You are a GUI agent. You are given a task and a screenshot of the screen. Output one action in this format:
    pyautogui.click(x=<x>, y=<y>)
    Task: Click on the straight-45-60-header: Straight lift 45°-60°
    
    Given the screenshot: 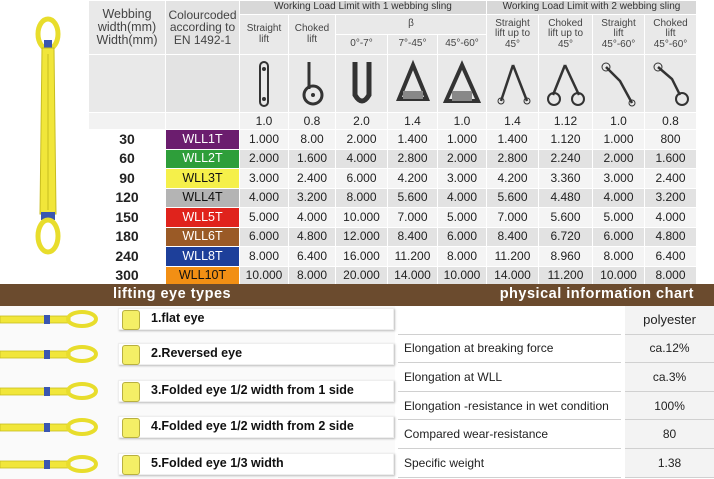 What is the action you would take?
    pyautogui.click(x=618, y=34)
    